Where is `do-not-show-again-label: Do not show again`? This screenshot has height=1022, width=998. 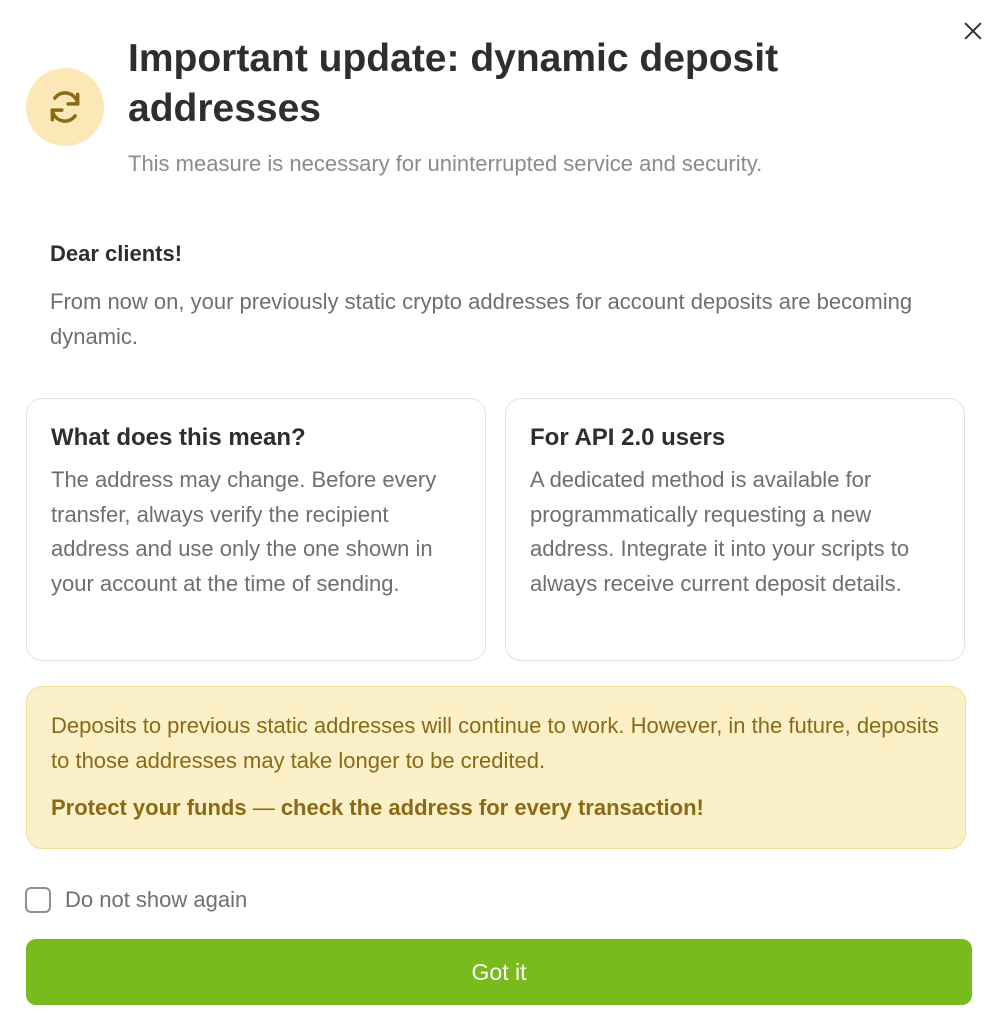 do-not-show-again-label: Do not show again is located at coordinates (156, 900).